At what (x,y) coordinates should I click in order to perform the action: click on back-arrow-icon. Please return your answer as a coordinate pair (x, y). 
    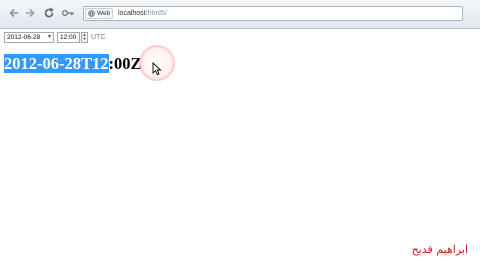
    Looking at the image, I should click on (13, 13).